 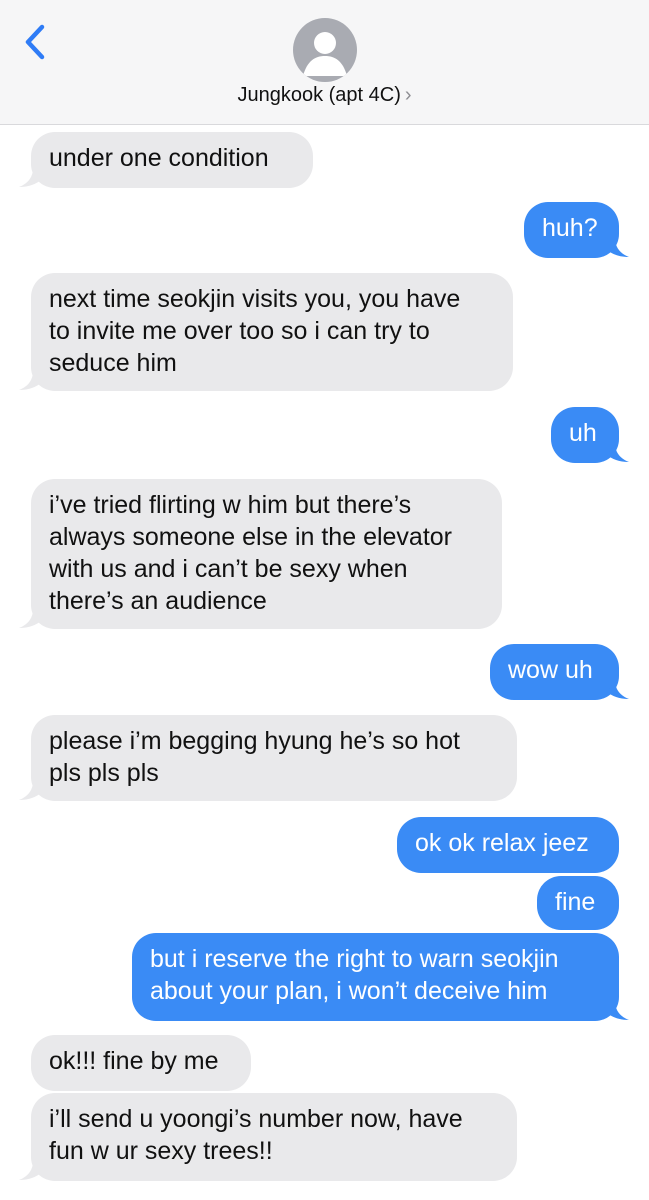 I want to click on message-bubble-outgoing: wow uh, so click(x=554, y=672).